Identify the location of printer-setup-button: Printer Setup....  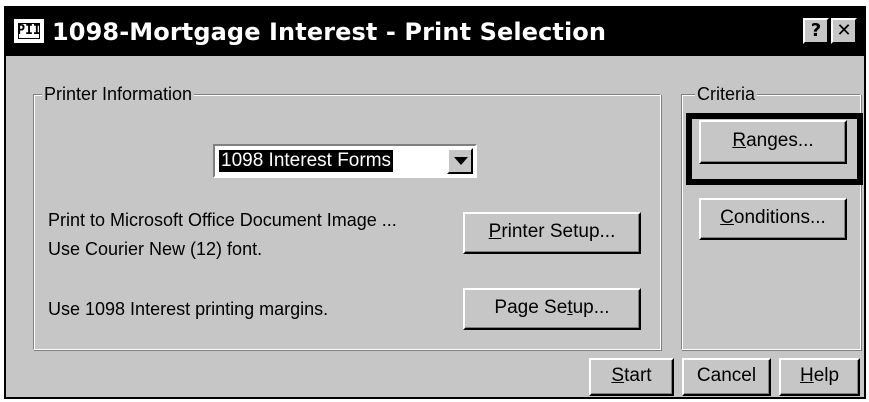
(552, 233).